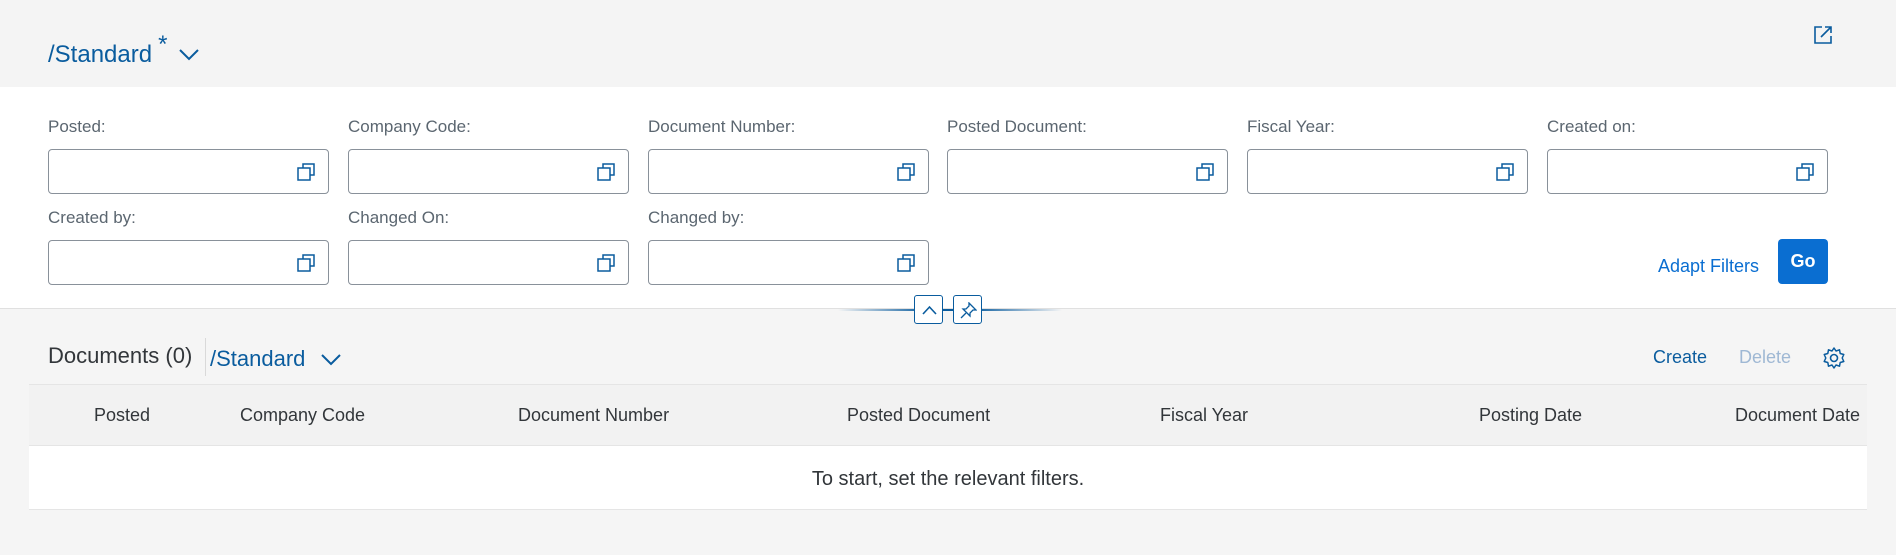 This screenshot has height=555, width=1896. I want to click on filter-input-created-on, so click(1687, 171).